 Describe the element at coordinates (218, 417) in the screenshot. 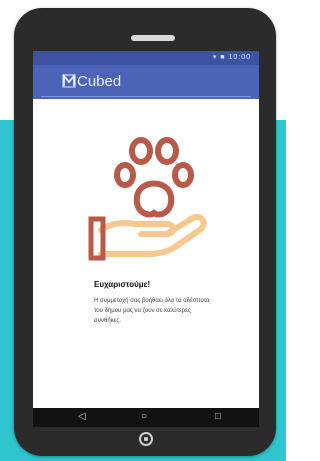

I see `recent-apps-icon: □` at that location.